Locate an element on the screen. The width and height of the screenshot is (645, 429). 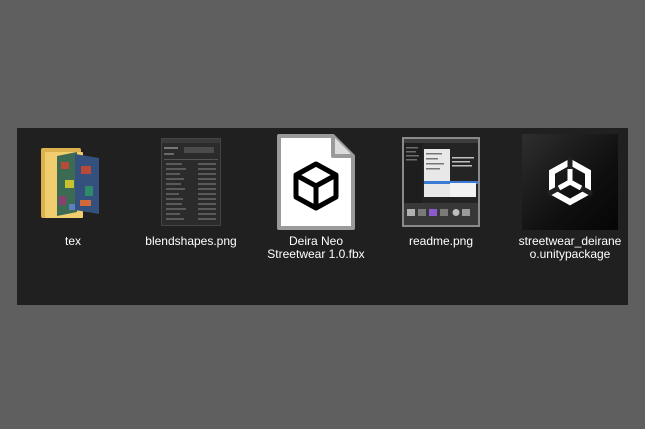
file-item-unitypackage: streetwear_deiraneo.unitypackage is located at coordinates (570, 216).